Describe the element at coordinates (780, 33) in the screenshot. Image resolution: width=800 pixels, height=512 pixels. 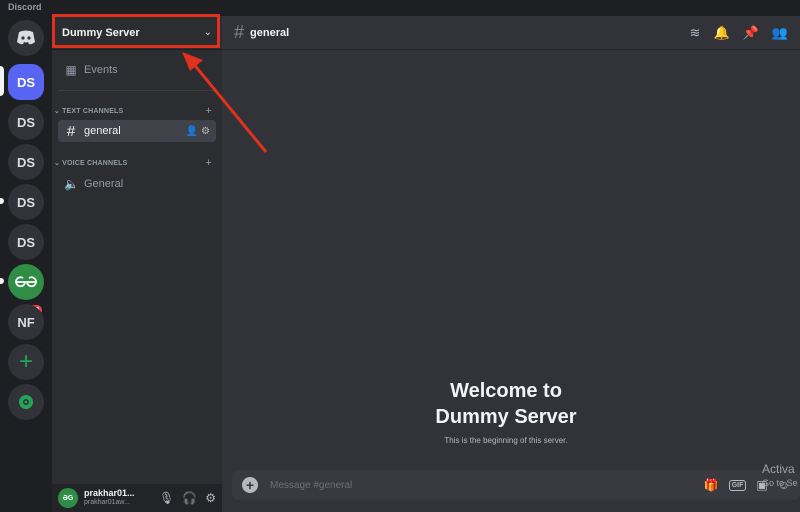
I see `members-icon: 👥` at that location.